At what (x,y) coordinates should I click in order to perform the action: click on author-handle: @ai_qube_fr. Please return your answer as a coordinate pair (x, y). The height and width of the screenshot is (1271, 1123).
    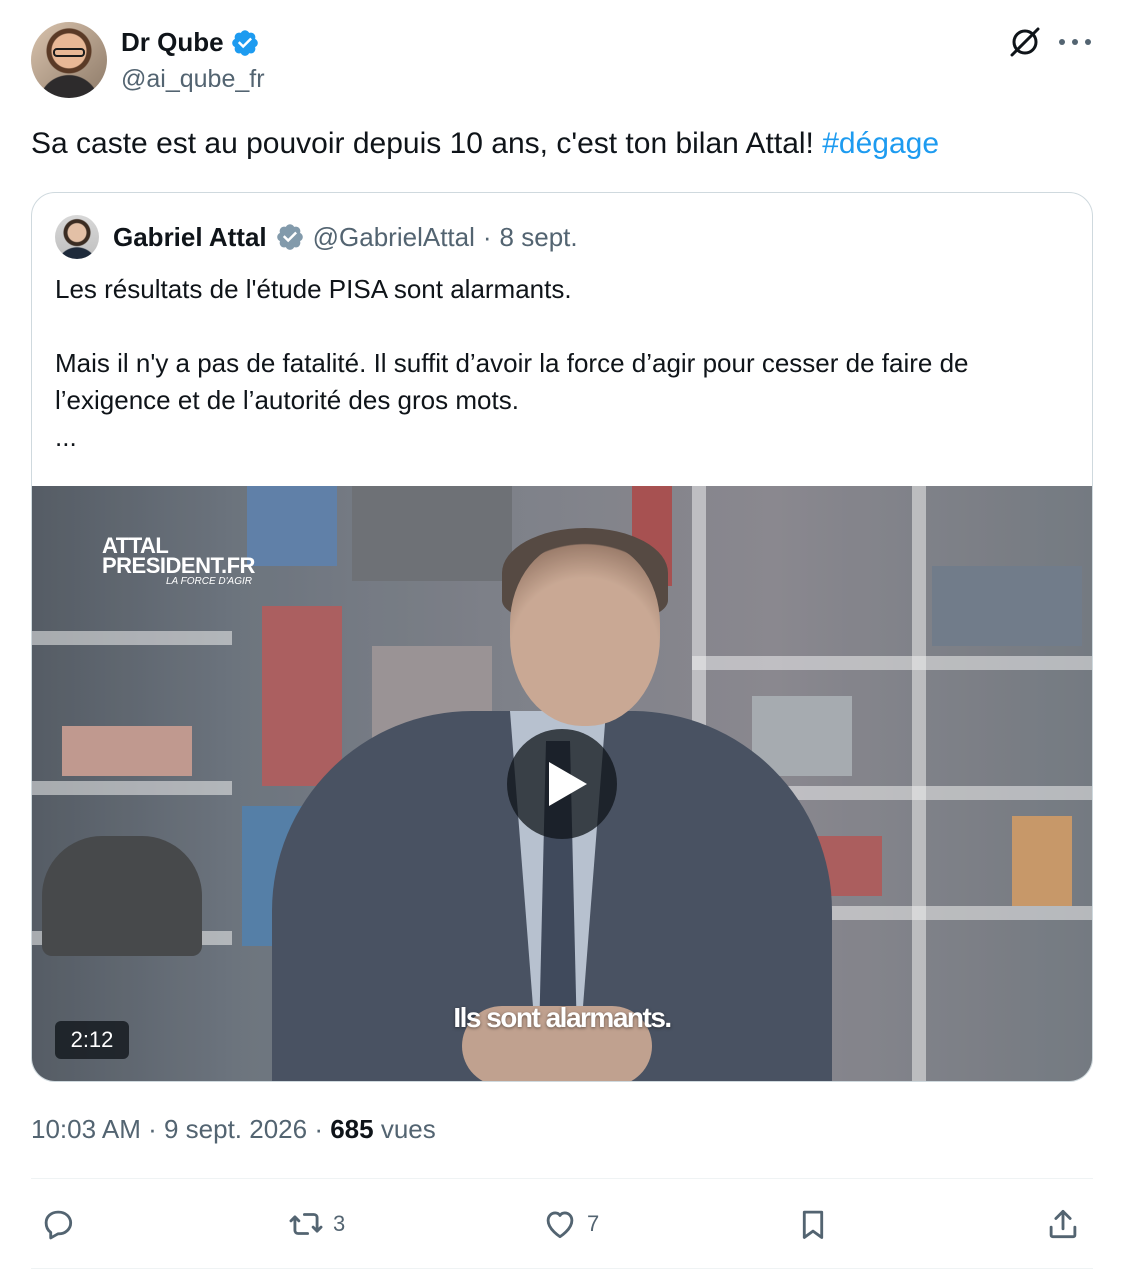
    Looking at the image, I should click on (193, 79).